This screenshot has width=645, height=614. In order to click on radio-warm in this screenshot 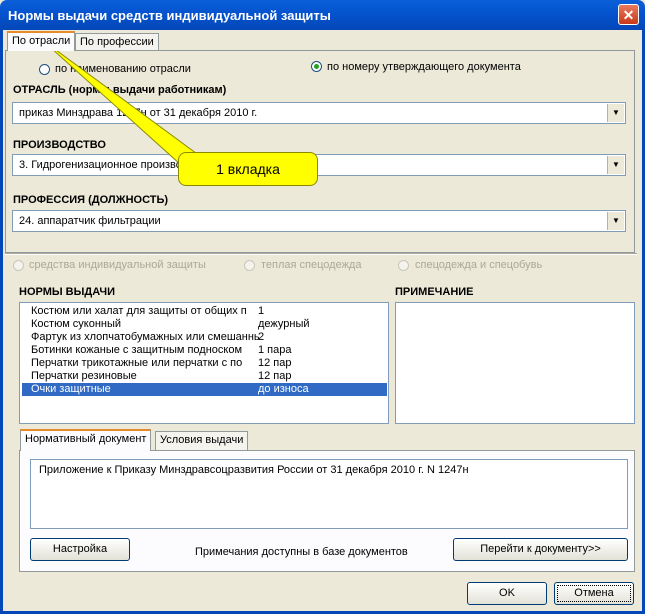, I will do `click(249, 265)`.